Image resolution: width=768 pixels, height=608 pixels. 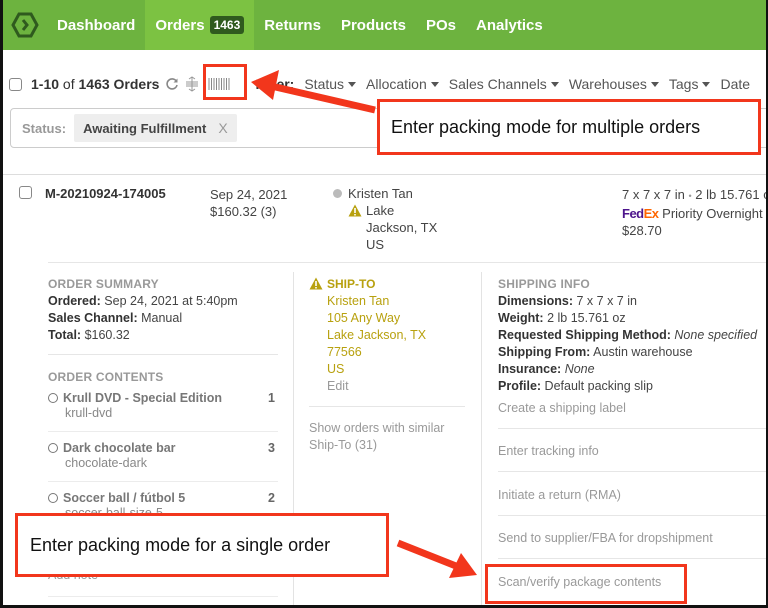 What do you see at coordinates (377, 335) in the screenshot?
I see `ship-to-city: Lake Jackson, TX` at bounding box center [377, 335].